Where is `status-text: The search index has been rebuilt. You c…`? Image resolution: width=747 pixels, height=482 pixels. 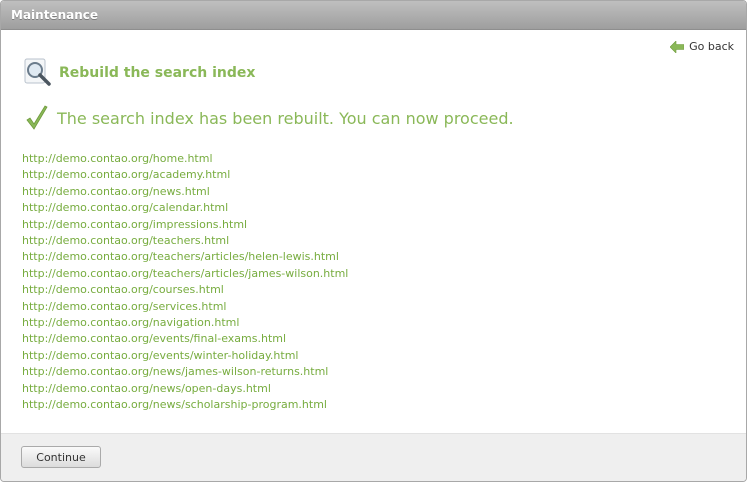
status-text: The search index has been rebuilt. You c… is located at coordinates (285, 118).